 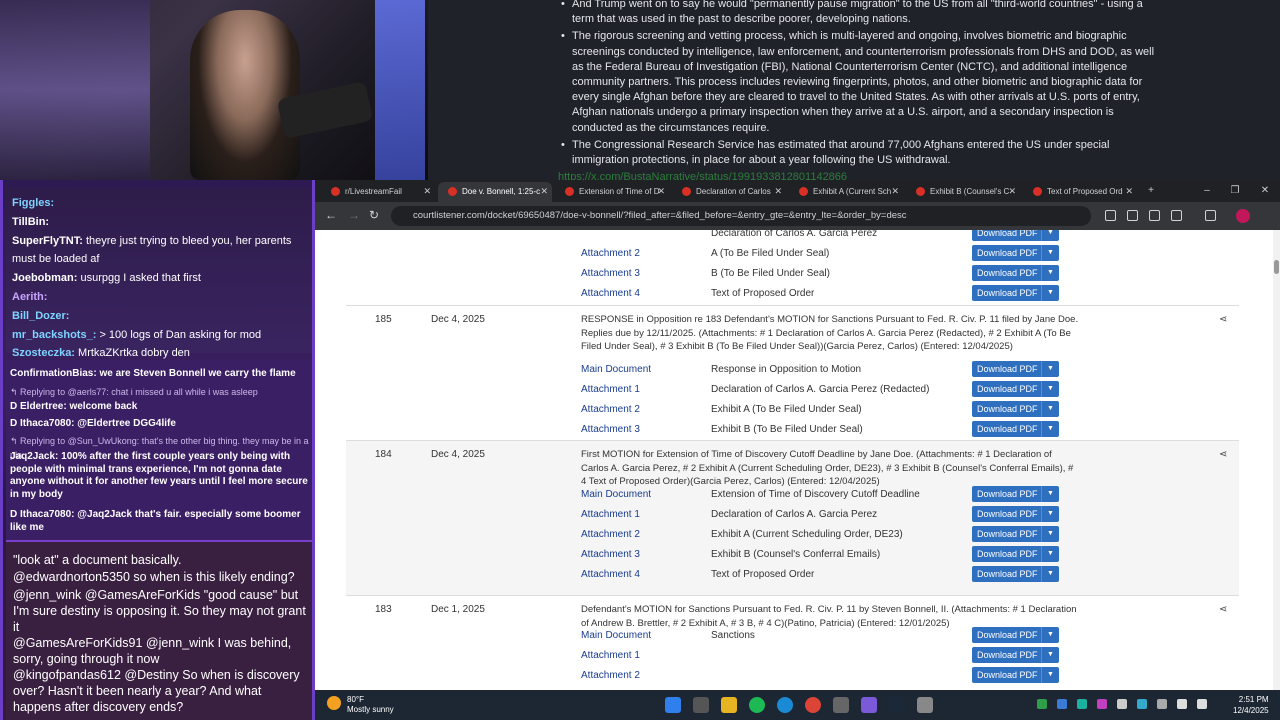 I want to click on new-tab-button: +, so click(x=1151, y=191).